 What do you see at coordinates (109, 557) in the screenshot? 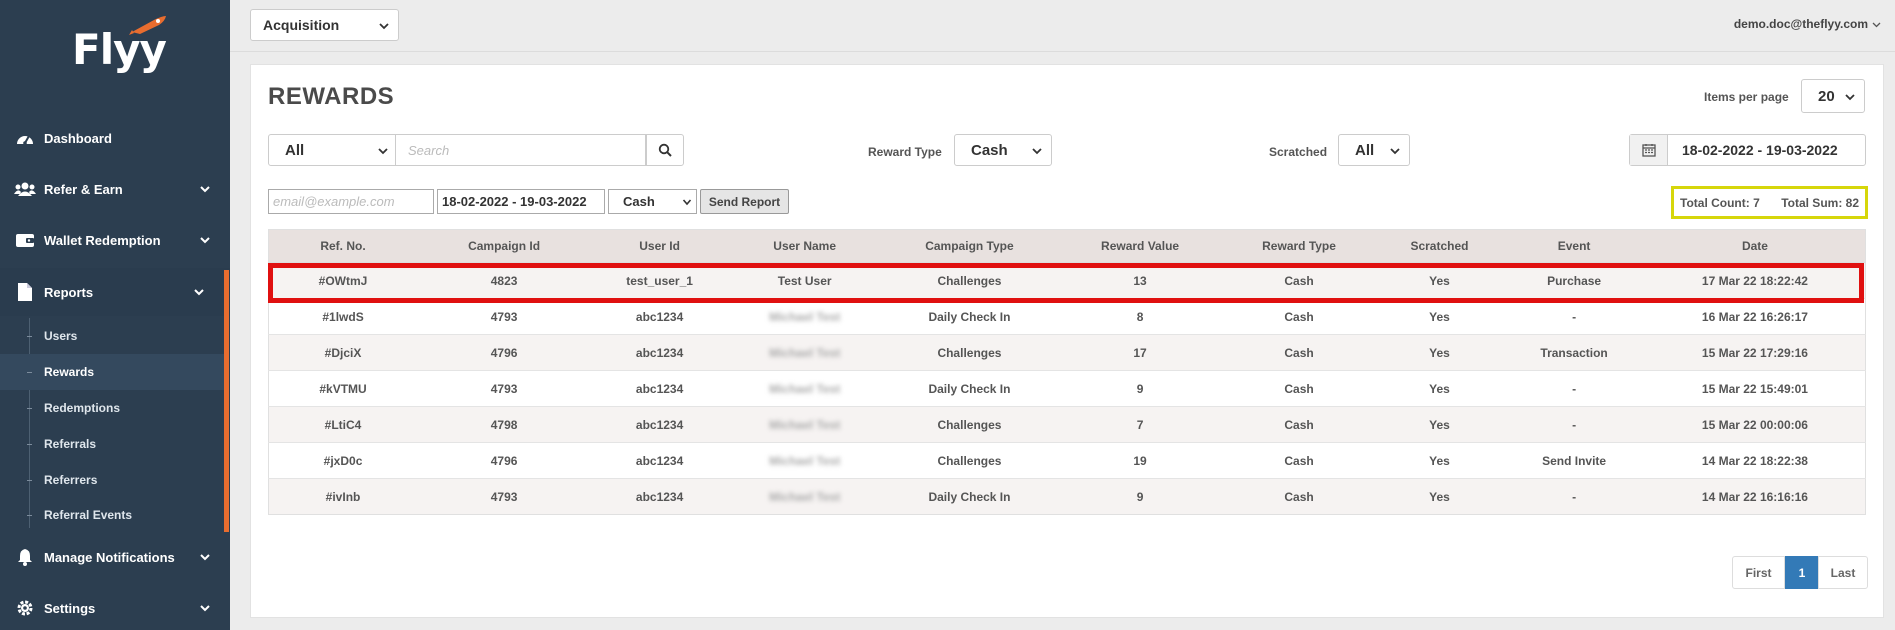
I see `sidebar-item-label: Manage Notifications` at bounding box center [109, 557].